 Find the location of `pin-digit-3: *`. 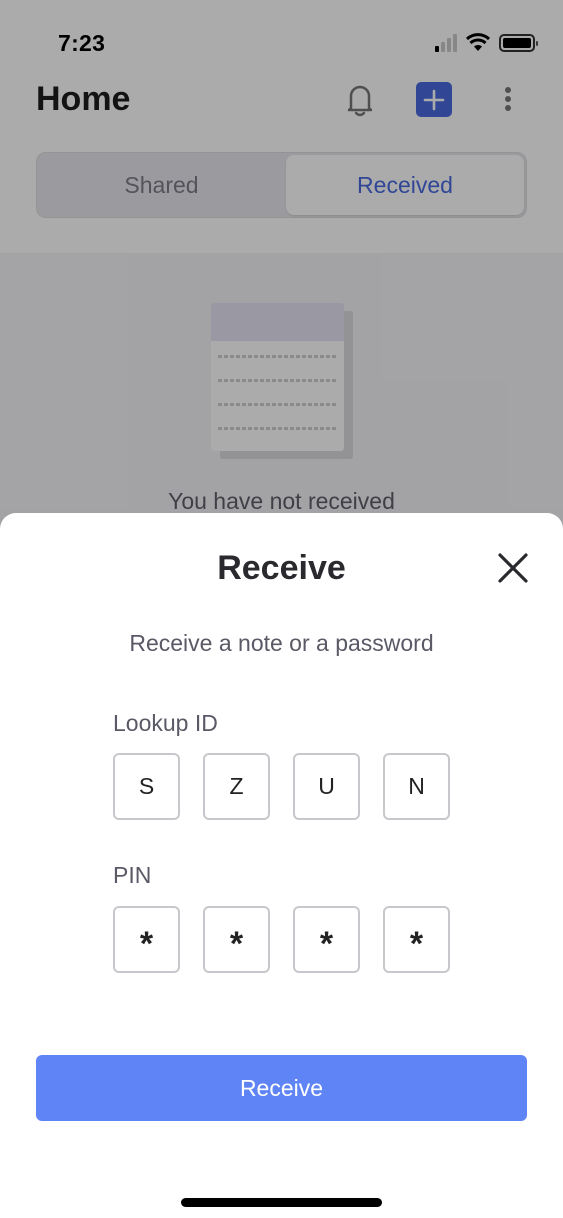

pin-digit-3: * is located at coordinates (326, 939).